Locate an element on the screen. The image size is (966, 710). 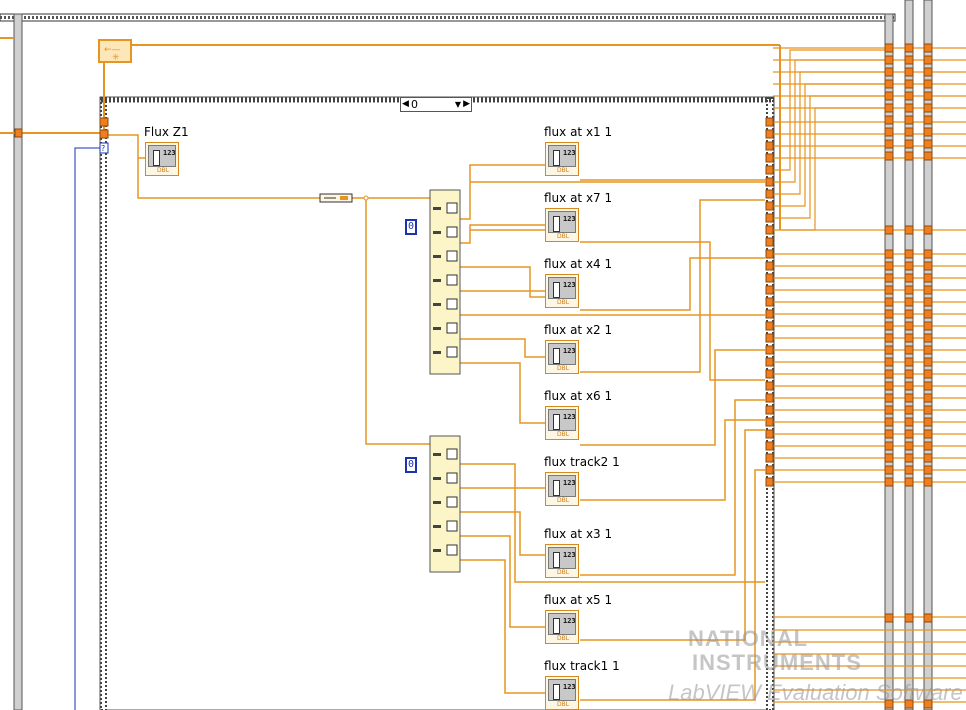
case-selector: ◀ 0 ▼ ▶ is located at coordinates (436, 104).